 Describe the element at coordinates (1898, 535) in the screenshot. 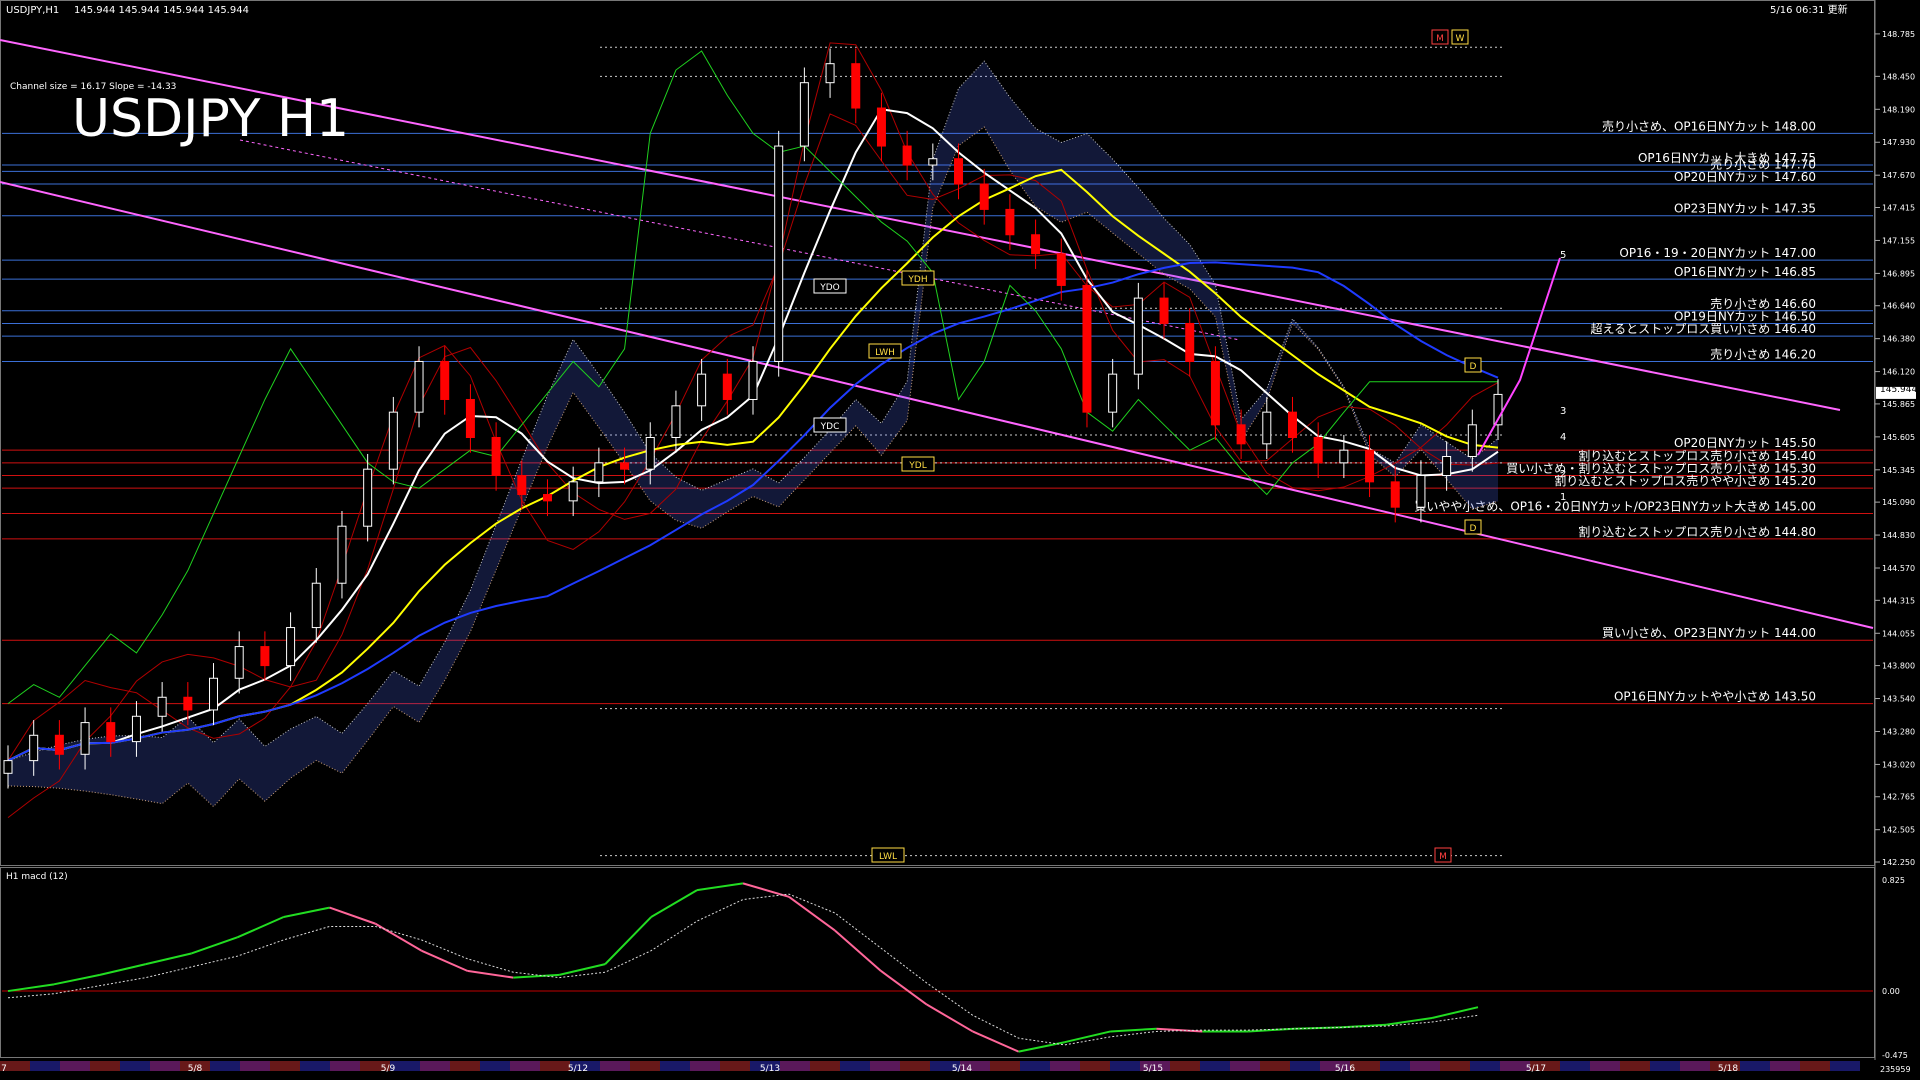

I see `y-tick-label: 144.830` at that location.